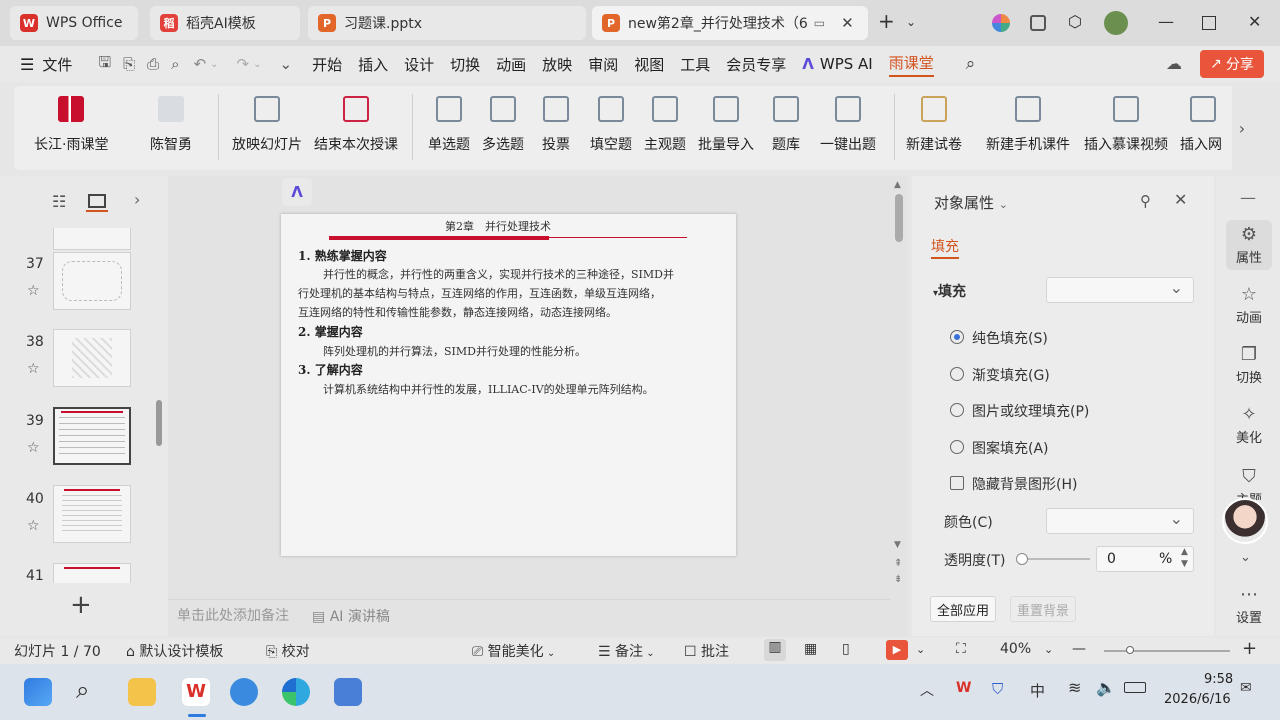 This screenshot has width=1280, height=720. Describe the element at coordinates (57, 64) in the screenshot. I see `menu-file: 文件` at that location.